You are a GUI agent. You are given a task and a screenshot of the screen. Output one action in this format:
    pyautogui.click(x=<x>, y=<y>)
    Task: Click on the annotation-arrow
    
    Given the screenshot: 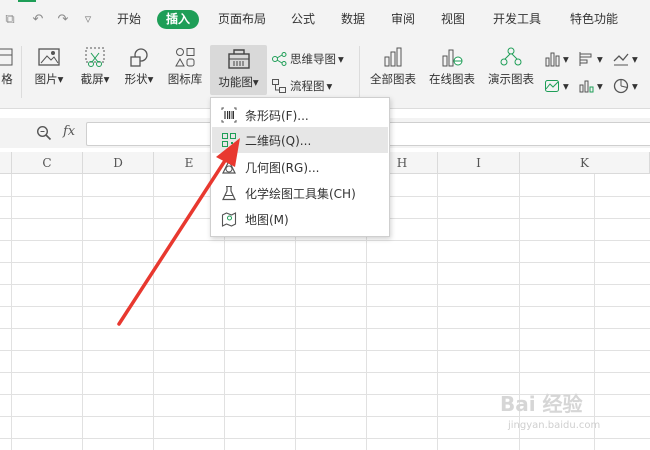 What is the action you would take?
    pyautogui.click(x=178, y=232)
    